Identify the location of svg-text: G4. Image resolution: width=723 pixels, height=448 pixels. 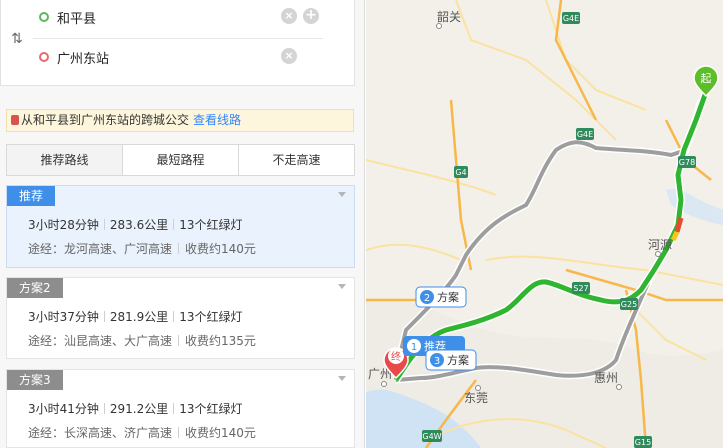
(460, 172).